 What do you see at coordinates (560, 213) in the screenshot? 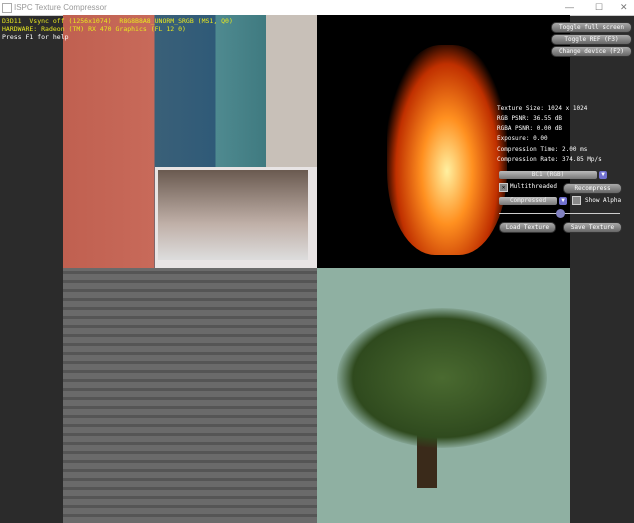
I see `slider-handle` at bounding box center [560, 213].